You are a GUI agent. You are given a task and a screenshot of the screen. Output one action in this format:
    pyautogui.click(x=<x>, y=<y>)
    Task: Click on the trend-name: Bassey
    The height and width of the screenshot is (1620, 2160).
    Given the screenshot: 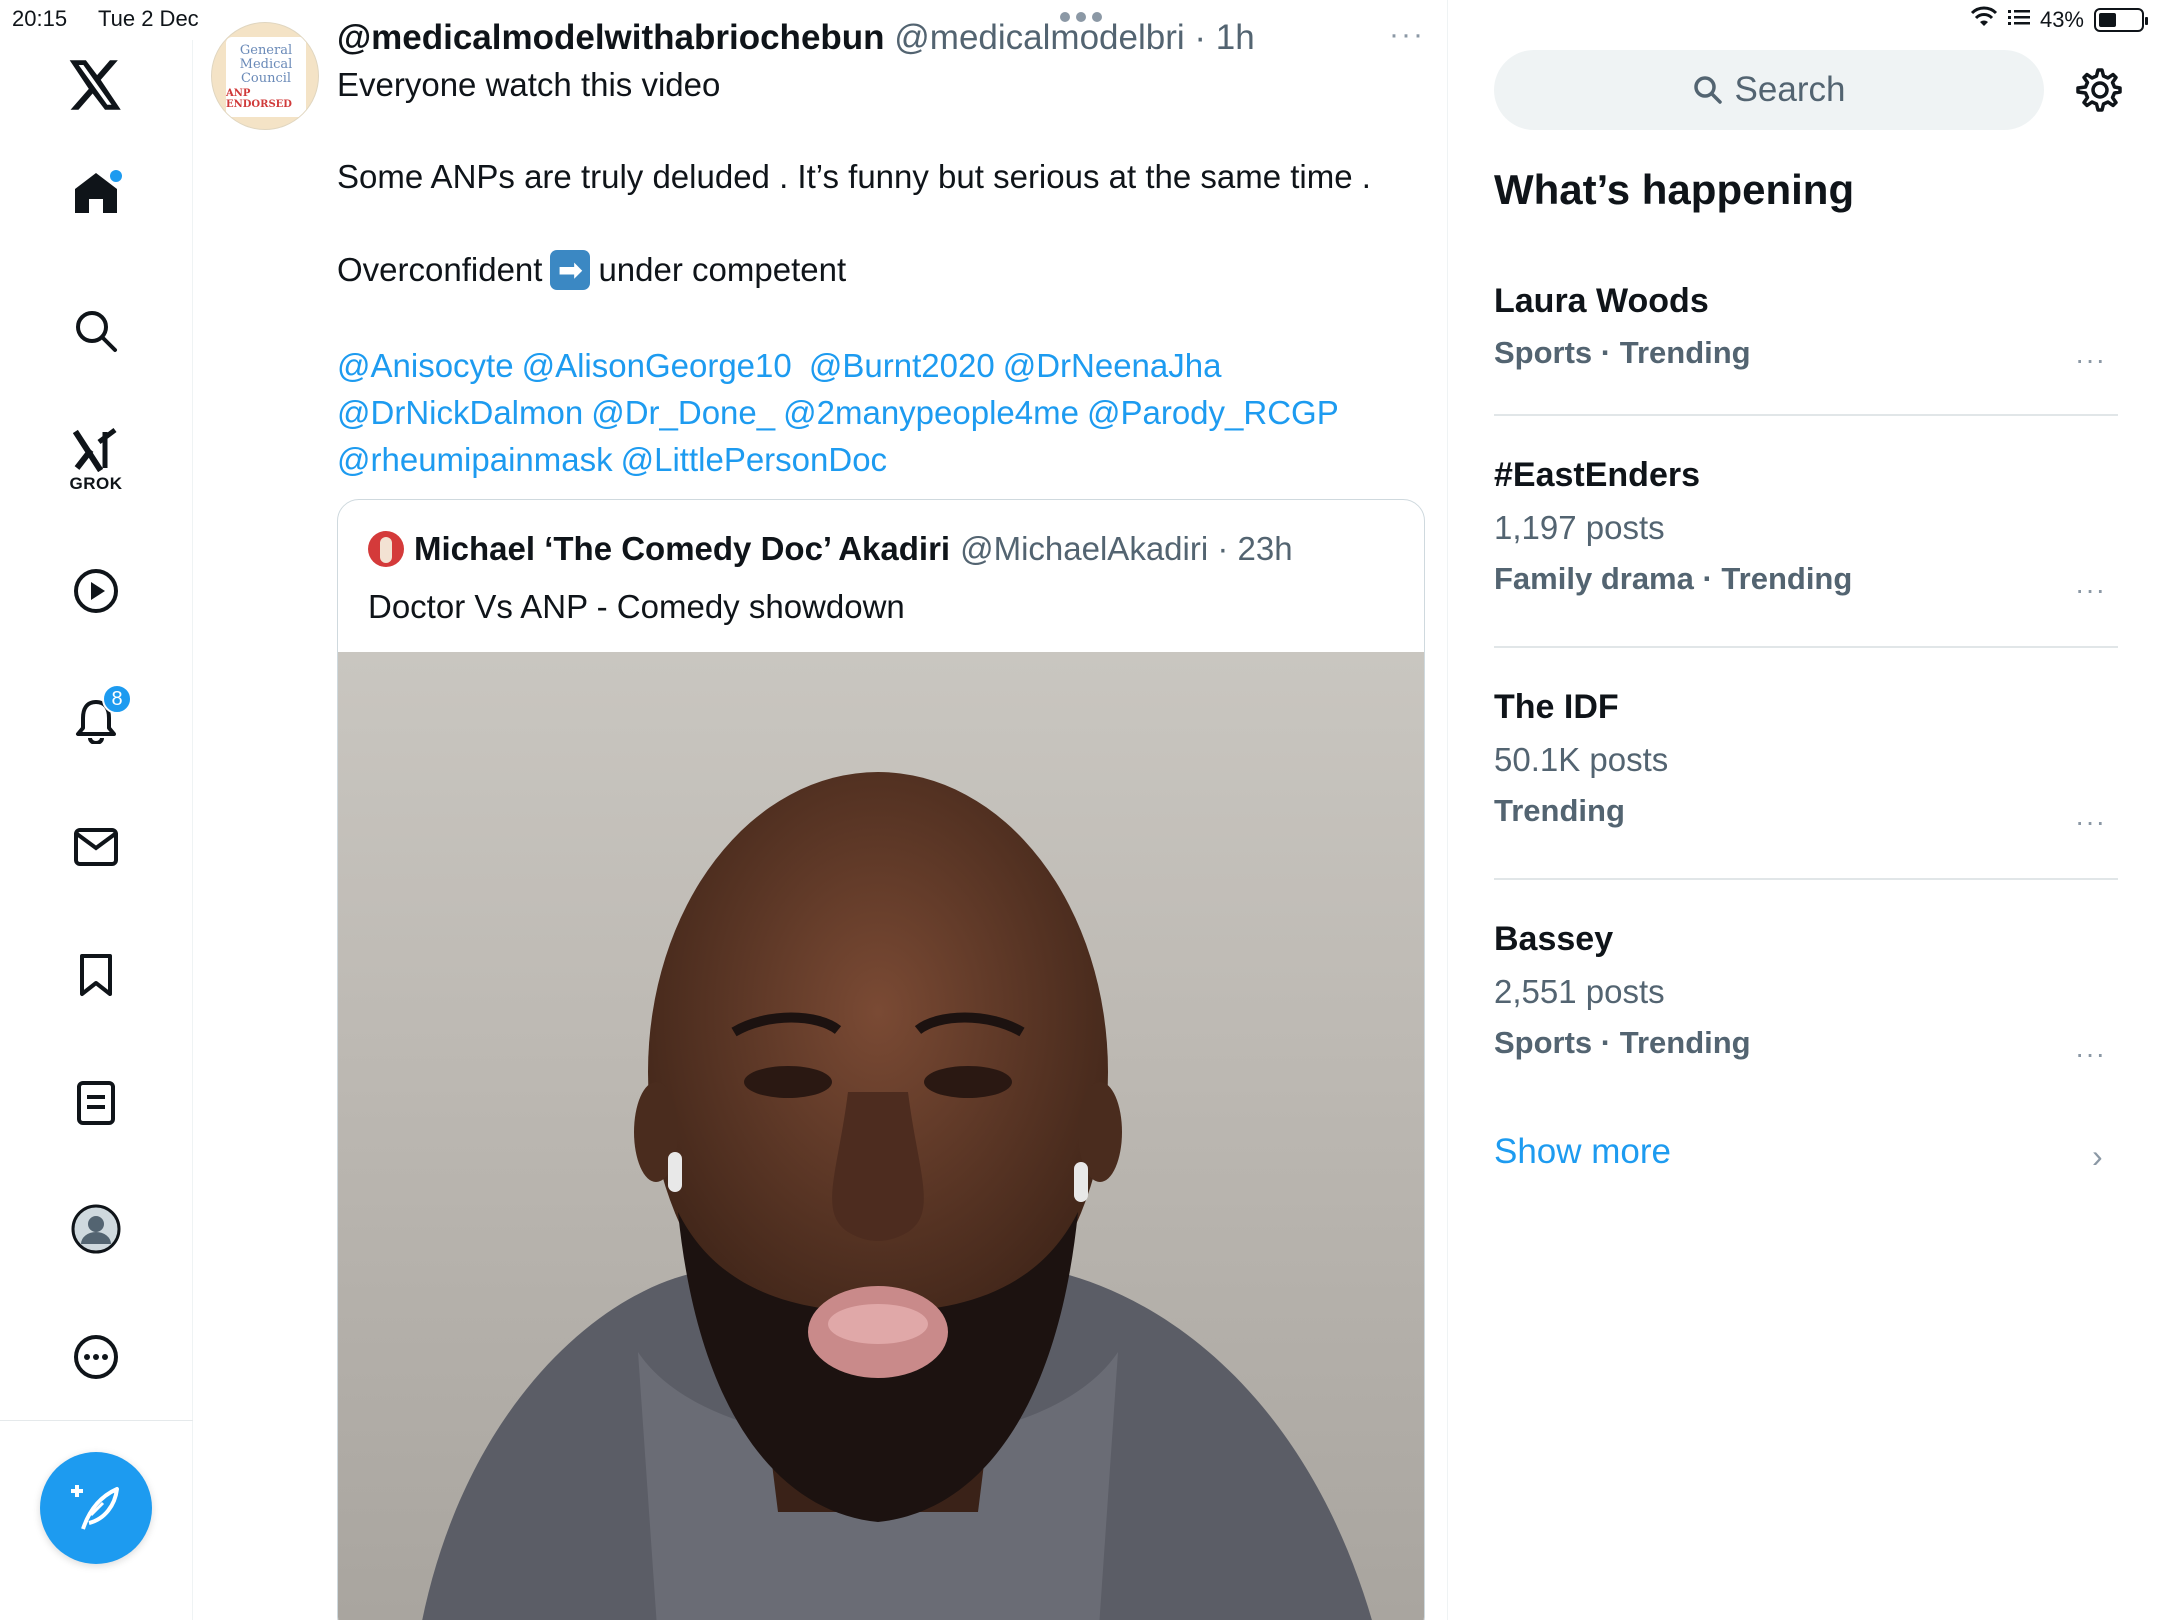 What is the action you would take?
    pyautogui.click(x=1554, y=939)
    